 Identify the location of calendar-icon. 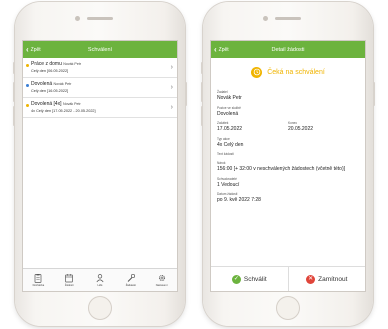
(69, 278).